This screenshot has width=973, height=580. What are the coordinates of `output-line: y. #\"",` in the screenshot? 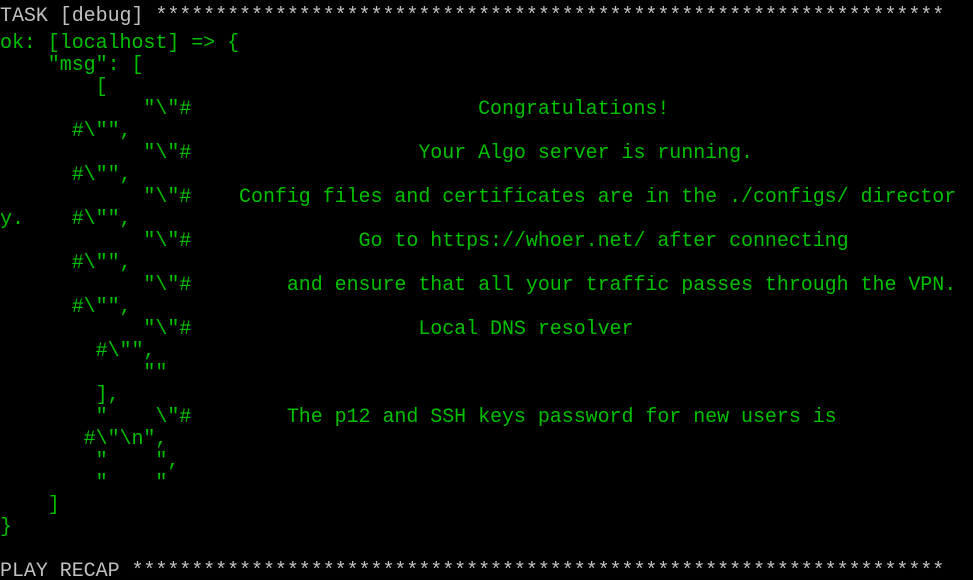 It's located at (66, 219).